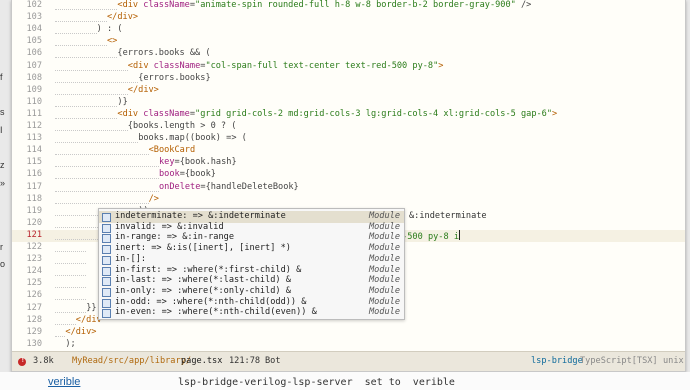  I want to click on code-token: {errors.books}, so click(174, 77).